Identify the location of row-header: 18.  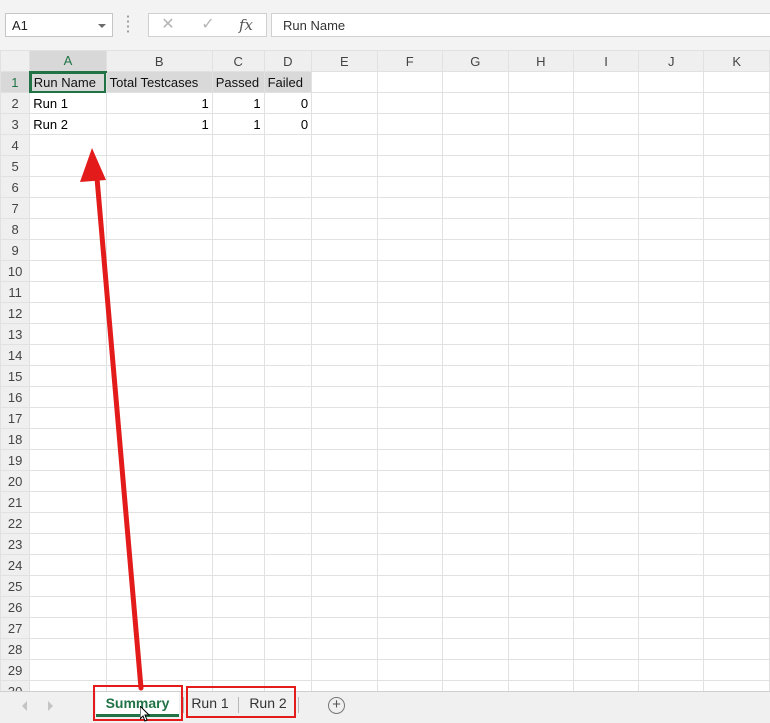
(15, 439).